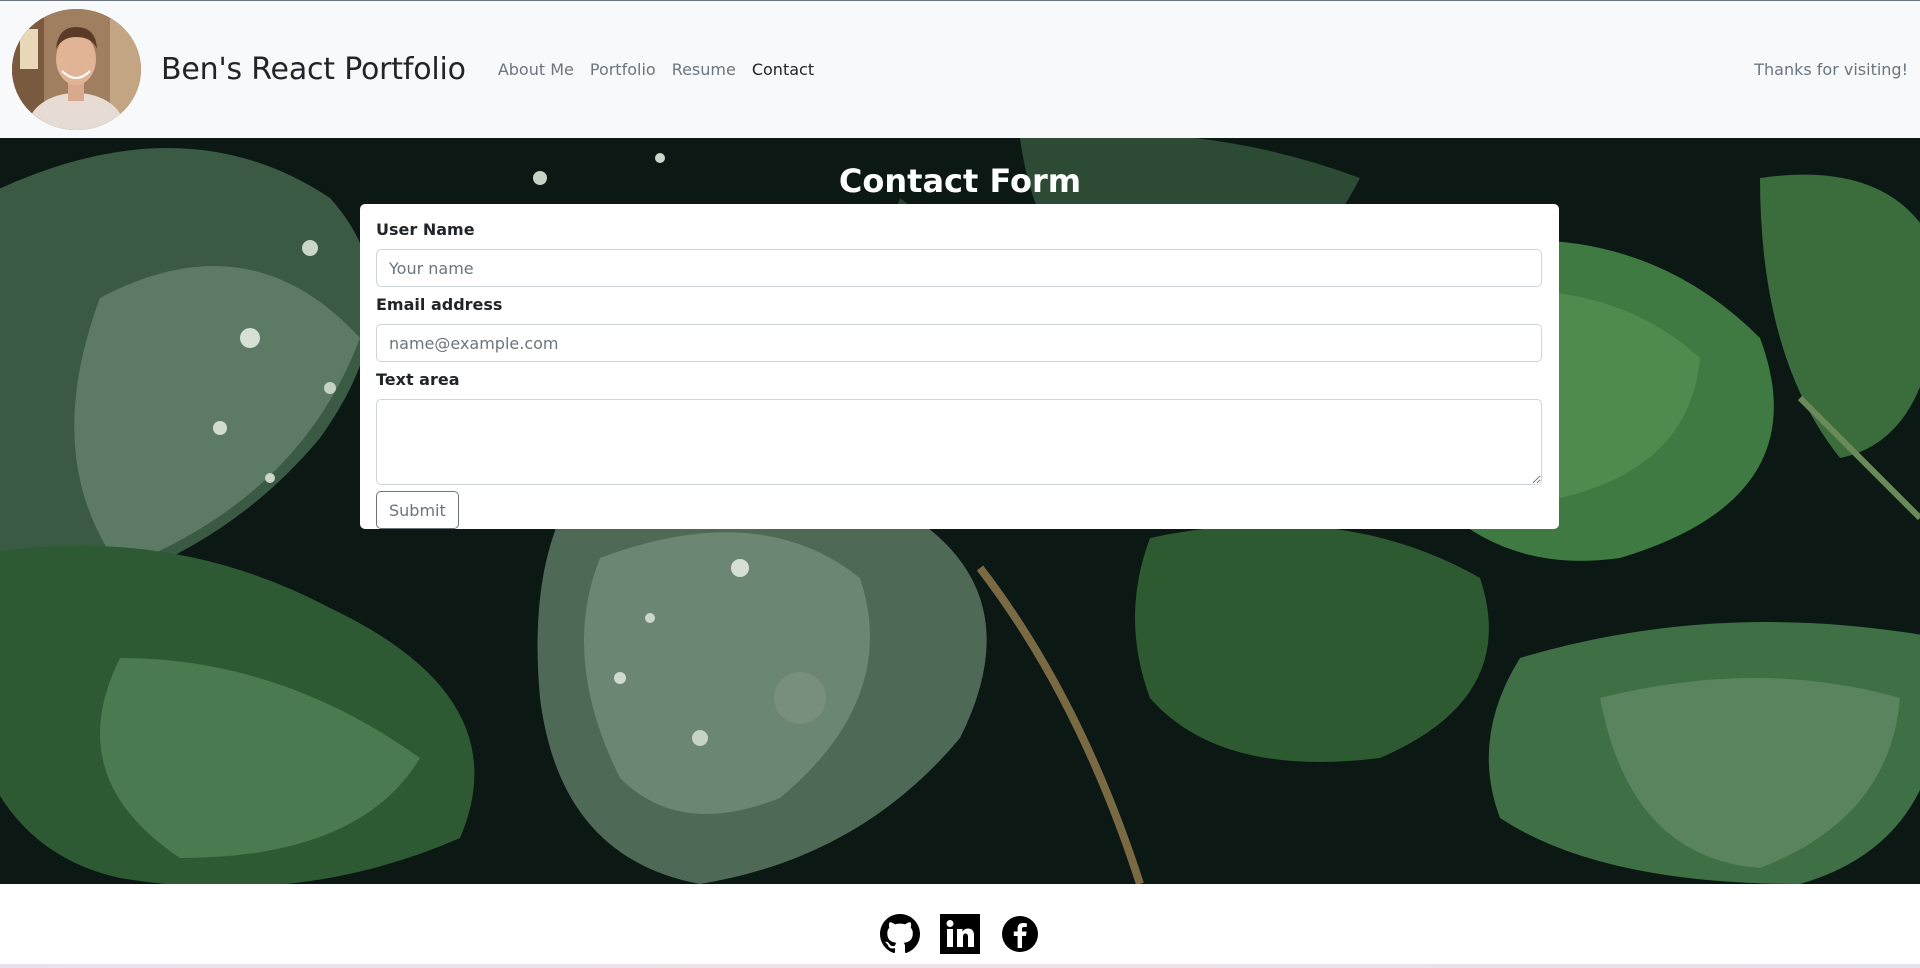 The height and width of the screenshot is (968, 1920). I want to click on nav-link-resume: Resume, so click(704, 69).